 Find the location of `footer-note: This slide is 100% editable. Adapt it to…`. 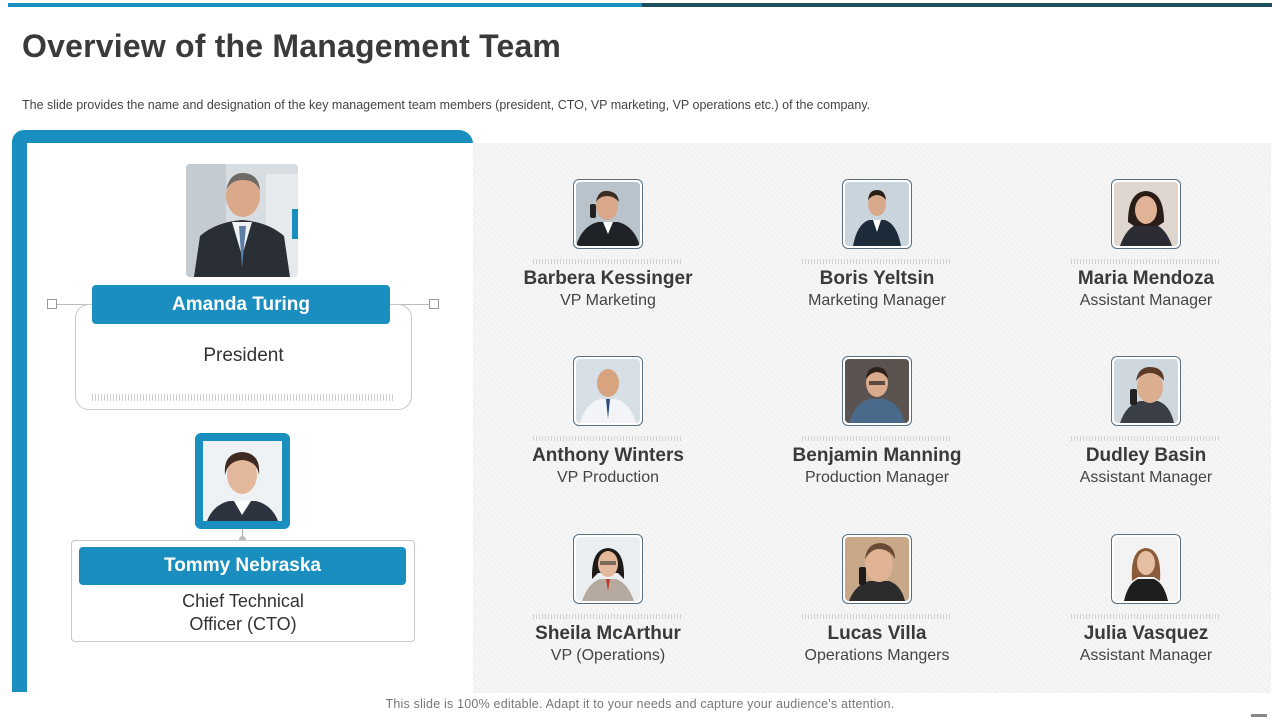

footer-note: This slide is 100% editable. Adapt it to… is located at coordinates (640, 704).